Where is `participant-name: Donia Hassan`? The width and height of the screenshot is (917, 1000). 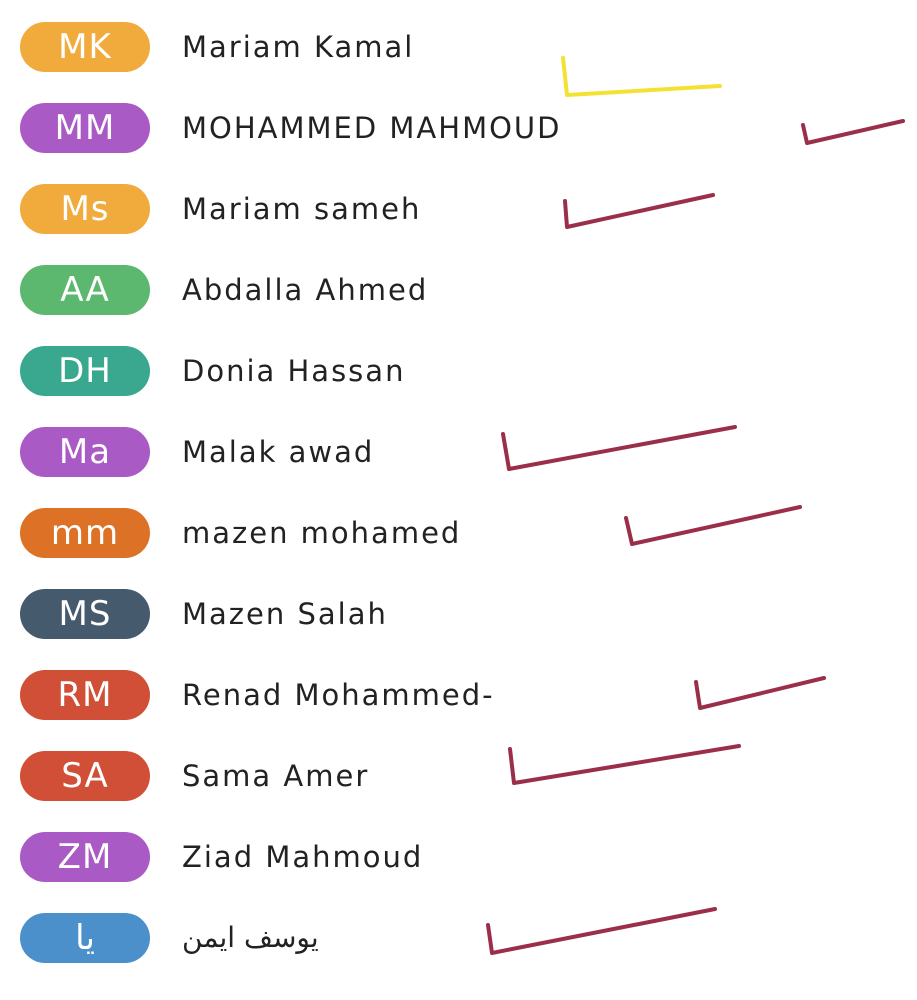
participant-name: Donia Hassan is located at coordinates (294, 371).